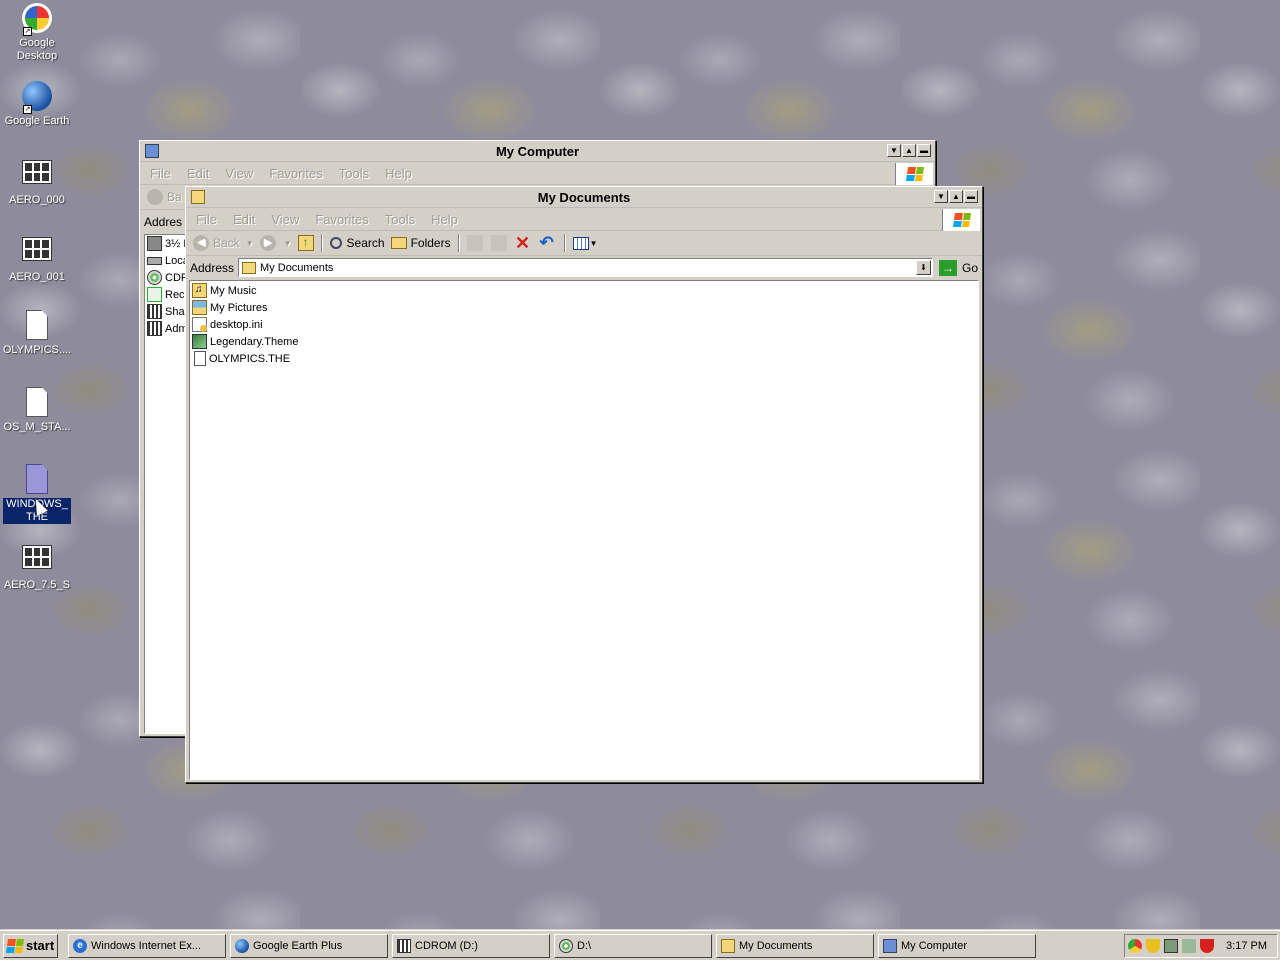 This screenshot has height=960, width=1280. I want to click on list-item: Loca, so click(168, 260).